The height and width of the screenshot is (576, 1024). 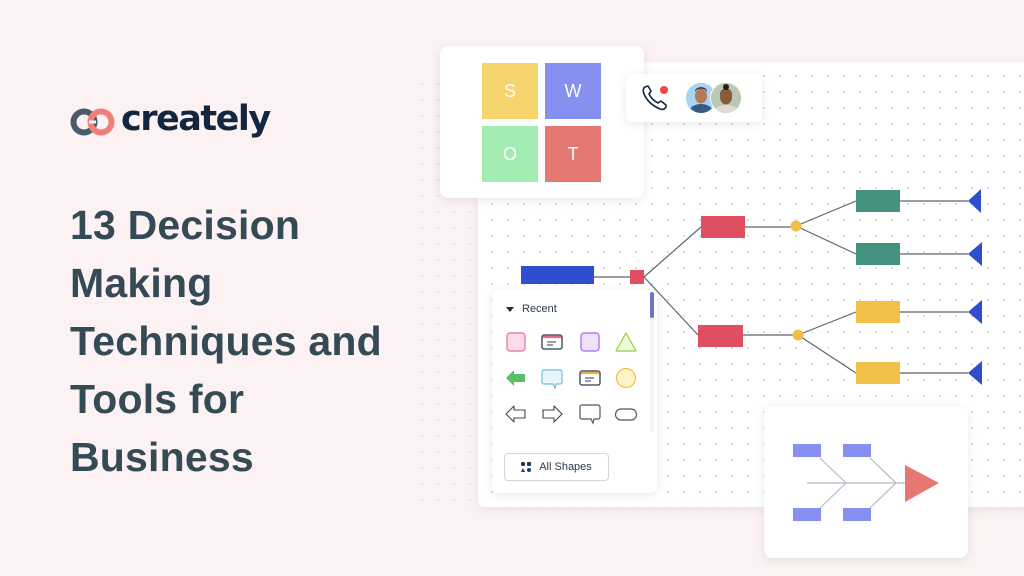 What do you see at coordinates (726, 98) in the screenshot?
I see `participant-woman-avatar` at bounding box center [726, 98].